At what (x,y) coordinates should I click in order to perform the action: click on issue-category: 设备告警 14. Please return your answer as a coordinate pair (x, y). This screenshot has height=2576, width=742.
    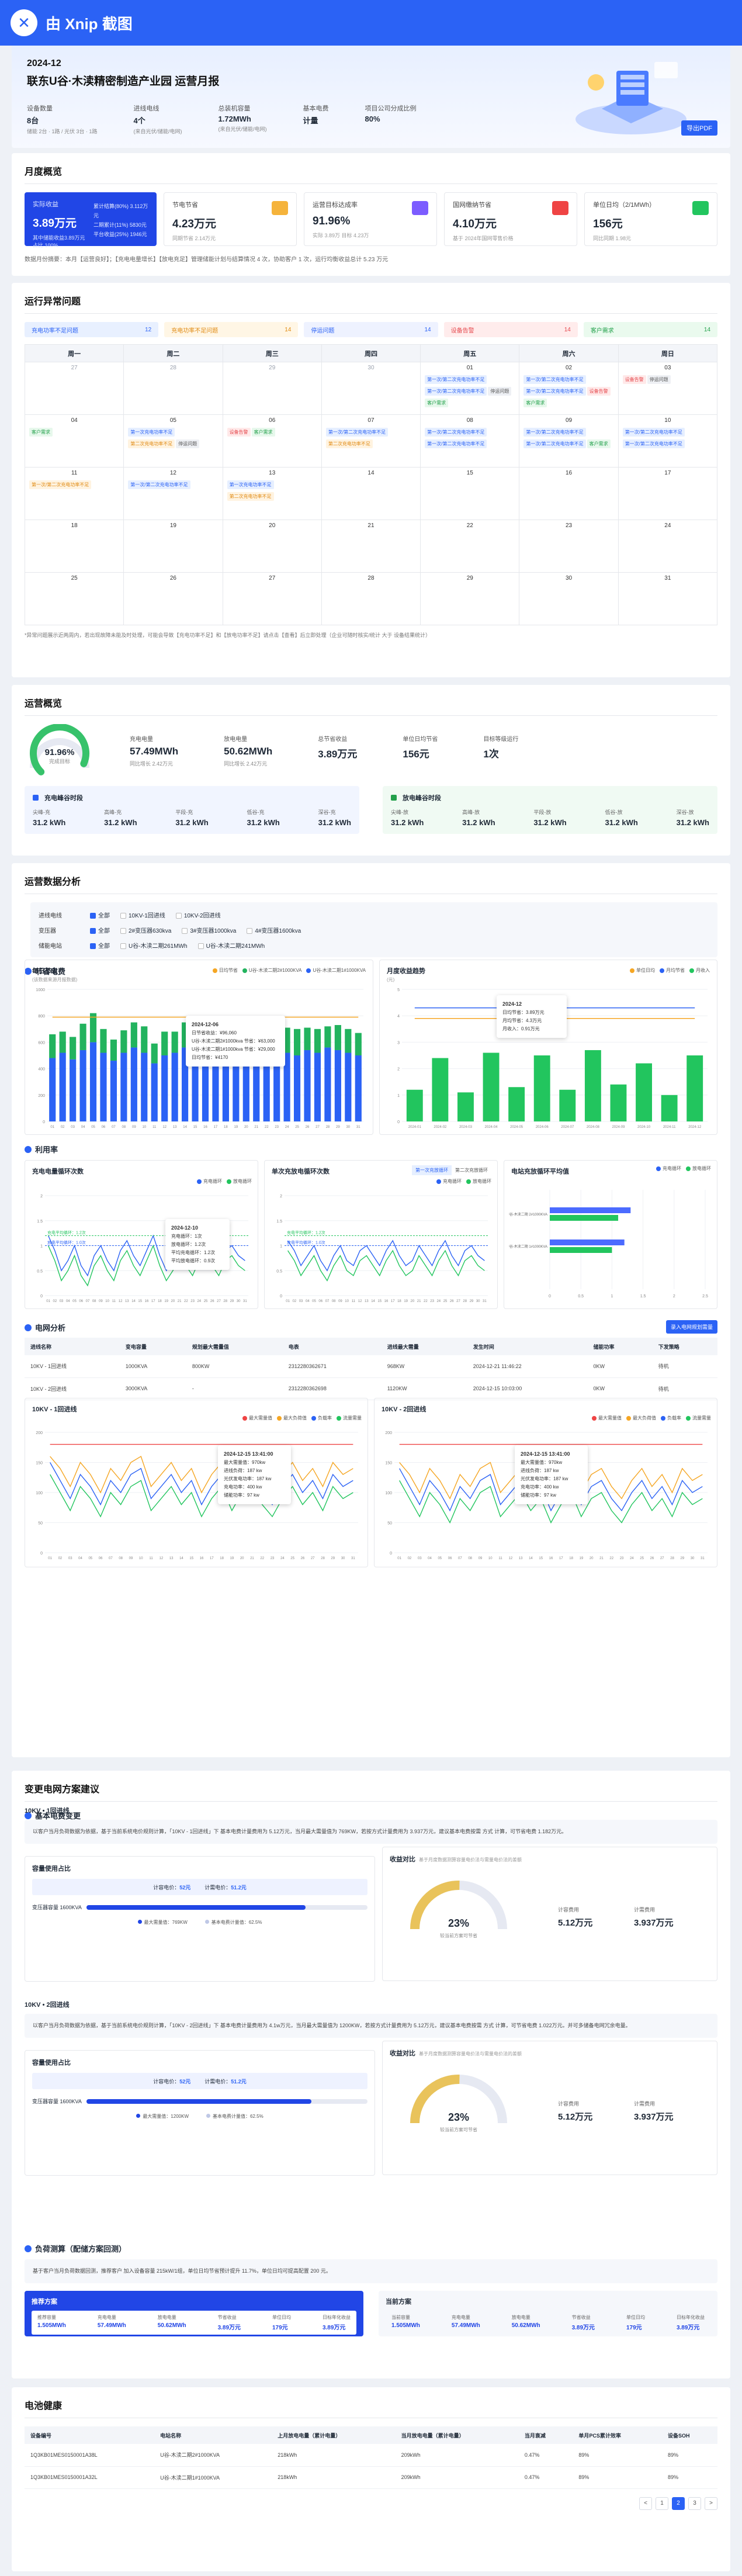
    Looking at the image, I should click on (510, 330).